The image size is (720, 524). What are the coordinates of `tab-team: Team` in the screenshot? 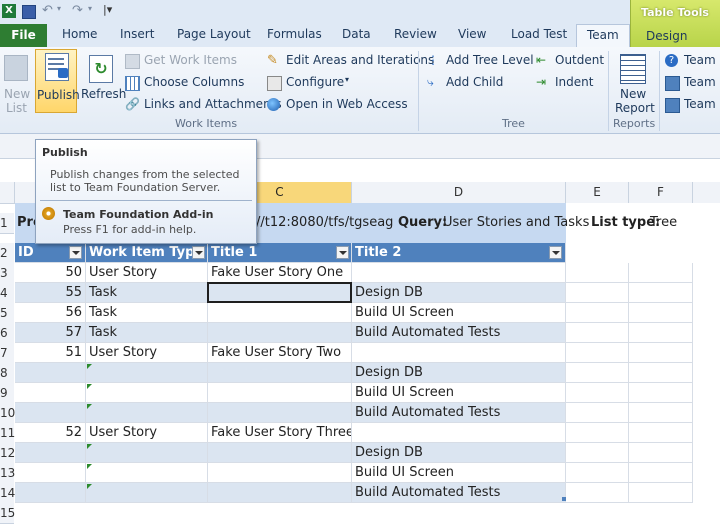 It's located at (603, 36).